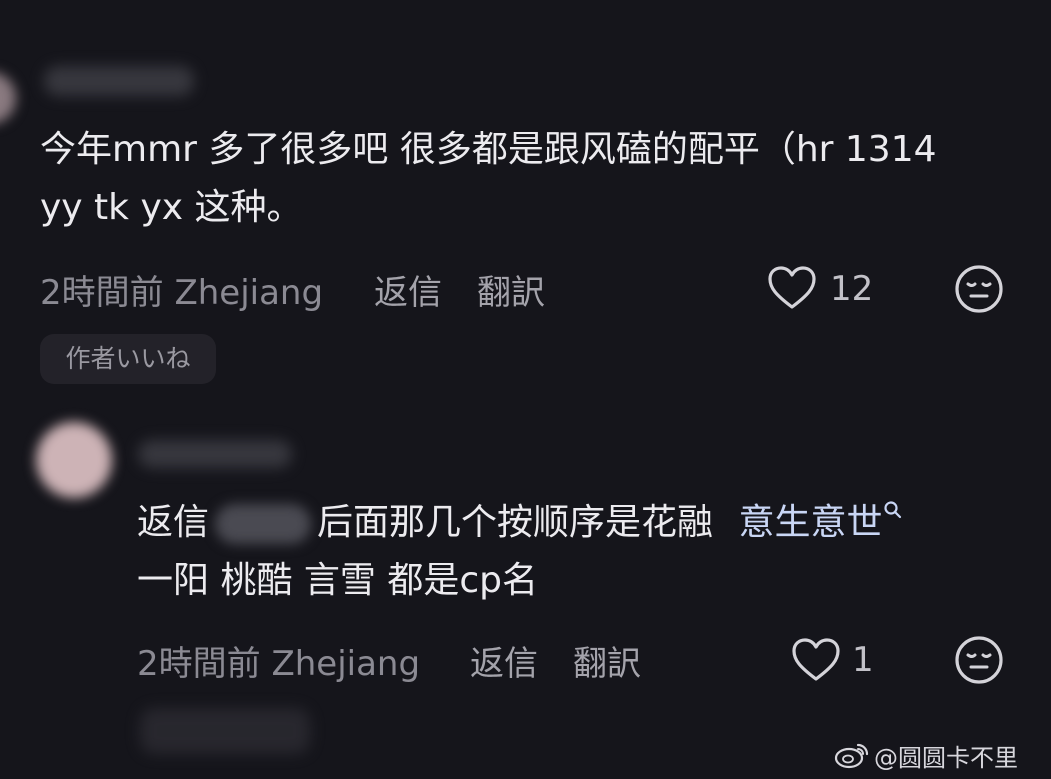 The width and height of the screenshot is (1051, 779). Describe the element at coordinates (173, 522) in the screenshot. I see `reply-prefix: 返信` at that location.